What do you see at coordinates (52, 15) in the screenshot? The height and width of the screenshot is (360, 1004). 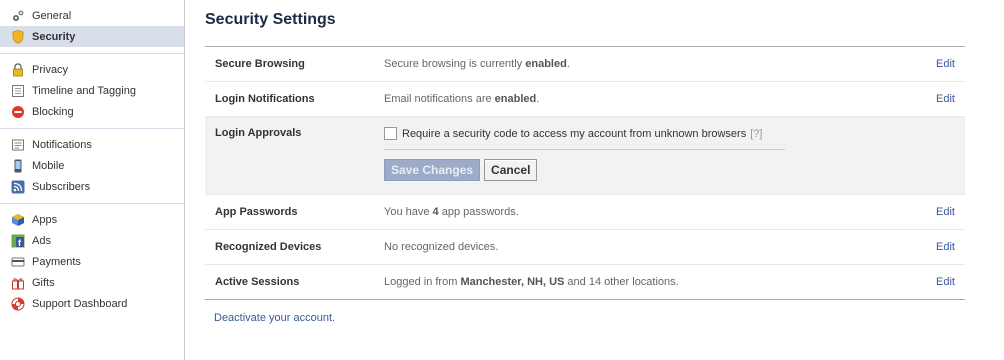 I see `sidebar-item-label: General` at bounding box center [52, 15].